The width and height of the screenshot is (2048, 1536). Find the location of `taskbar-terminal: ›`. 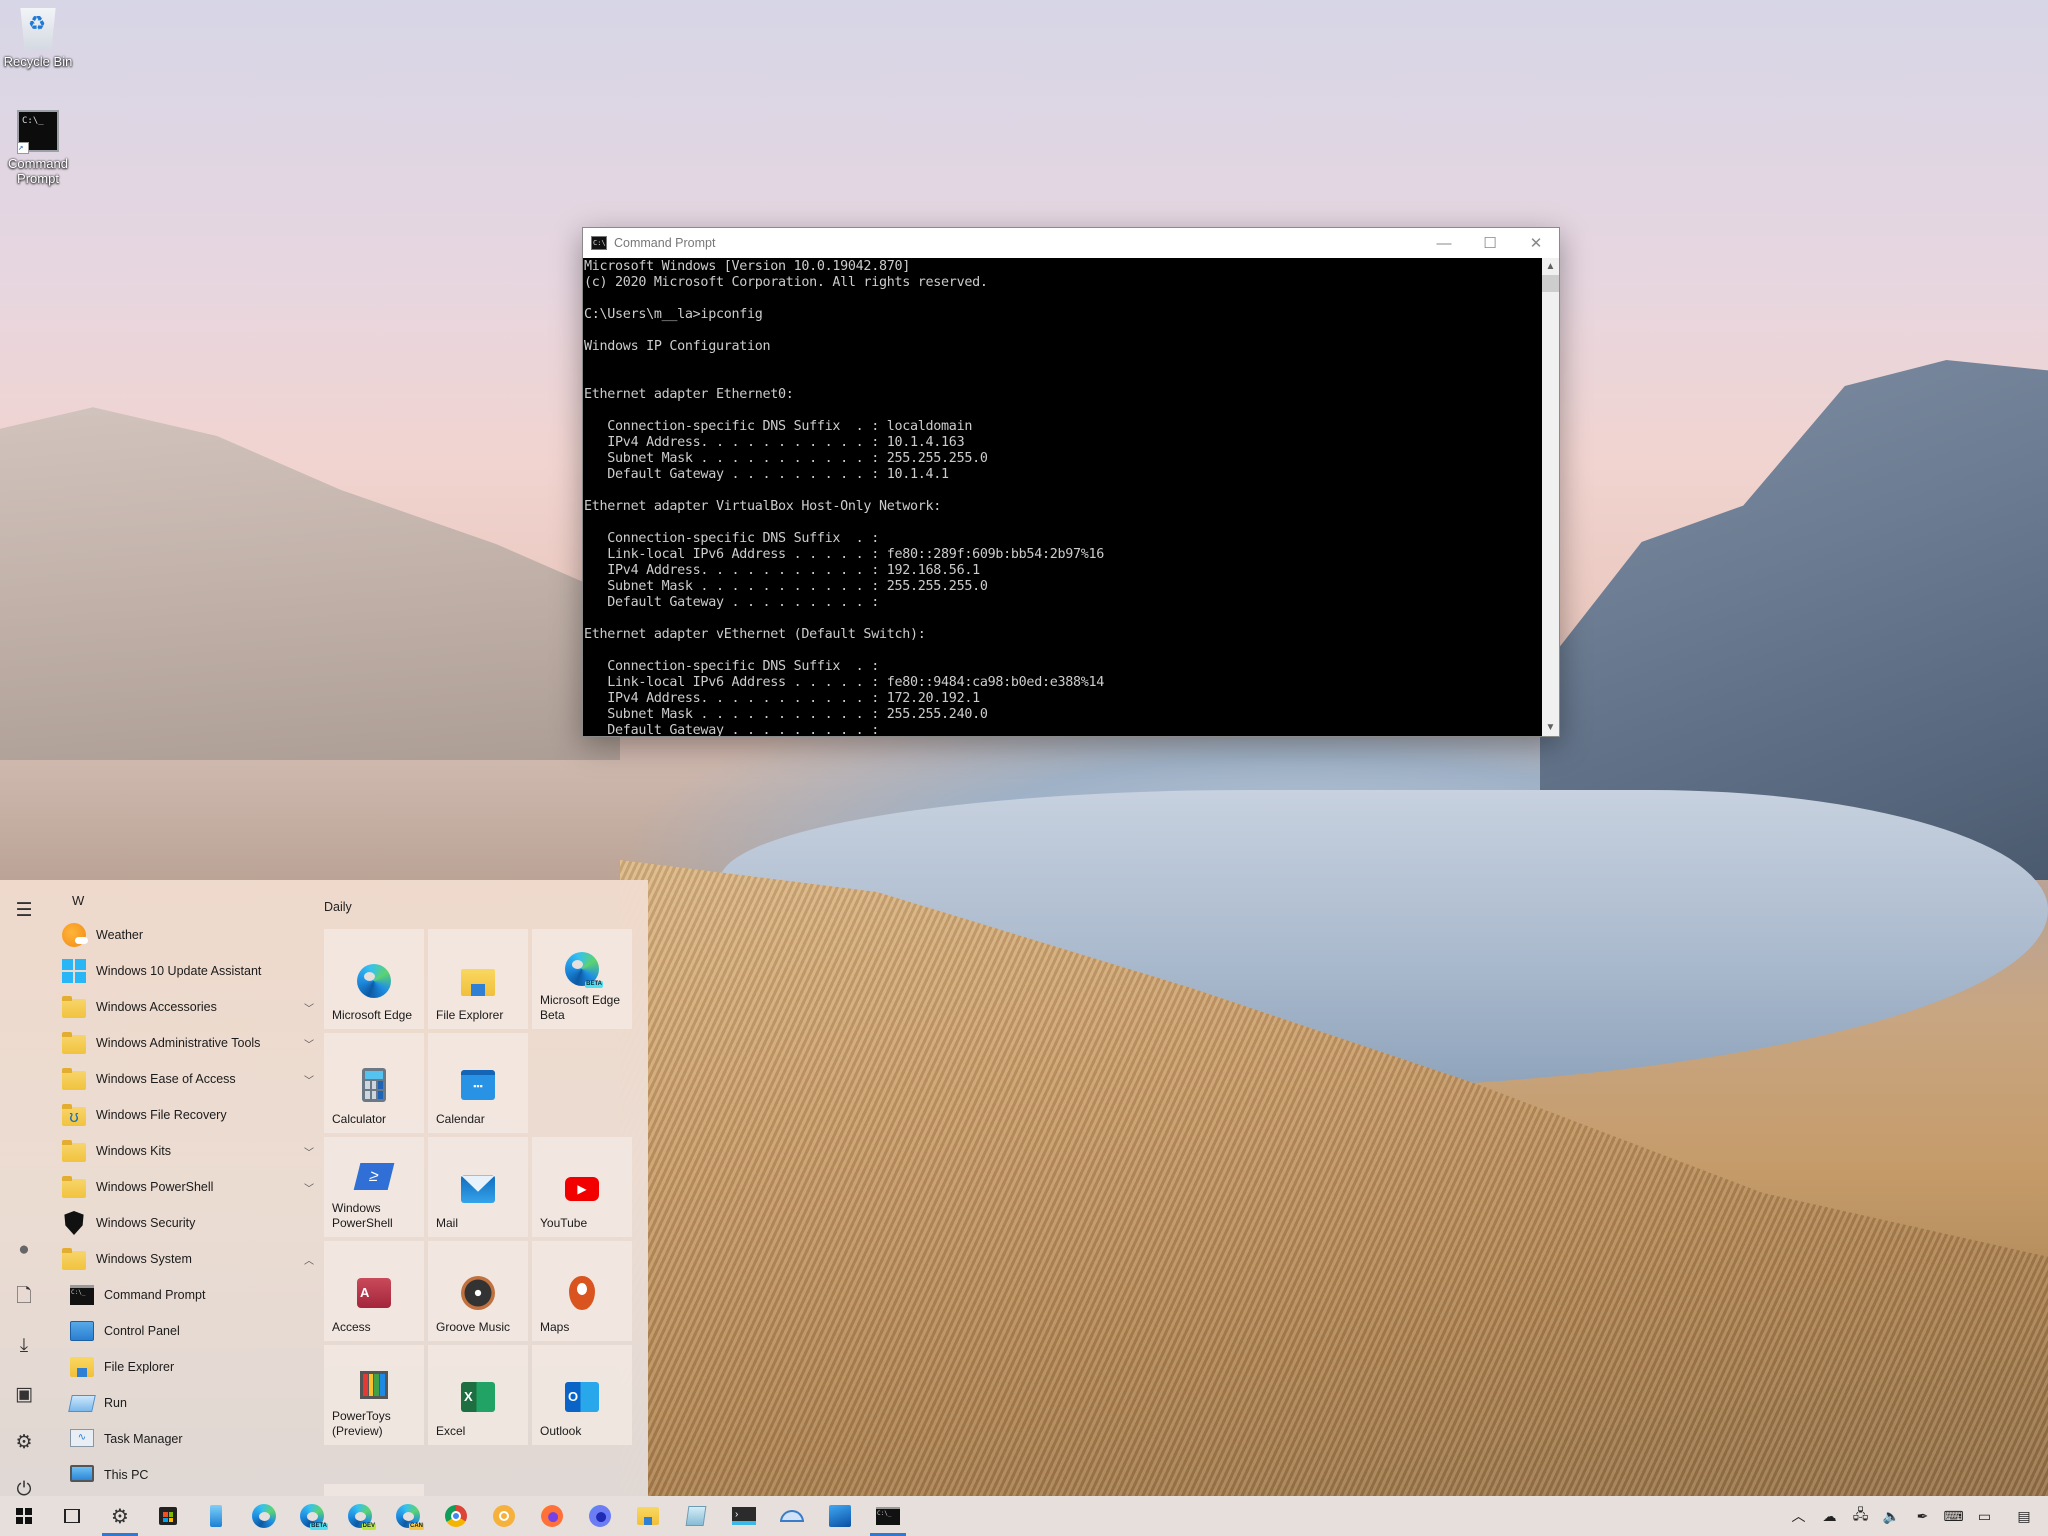

taskbar-terminal: › is located at coordinates (744, 1516).